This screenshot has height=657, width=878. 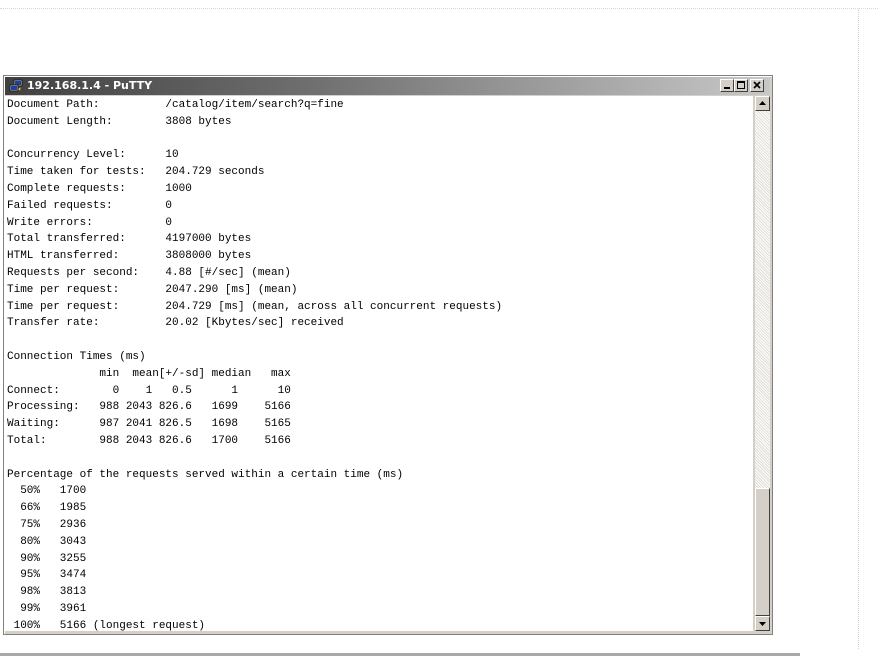 I want to click on terminal-line: Complete requests: 1000, so click(x=99, y=189).